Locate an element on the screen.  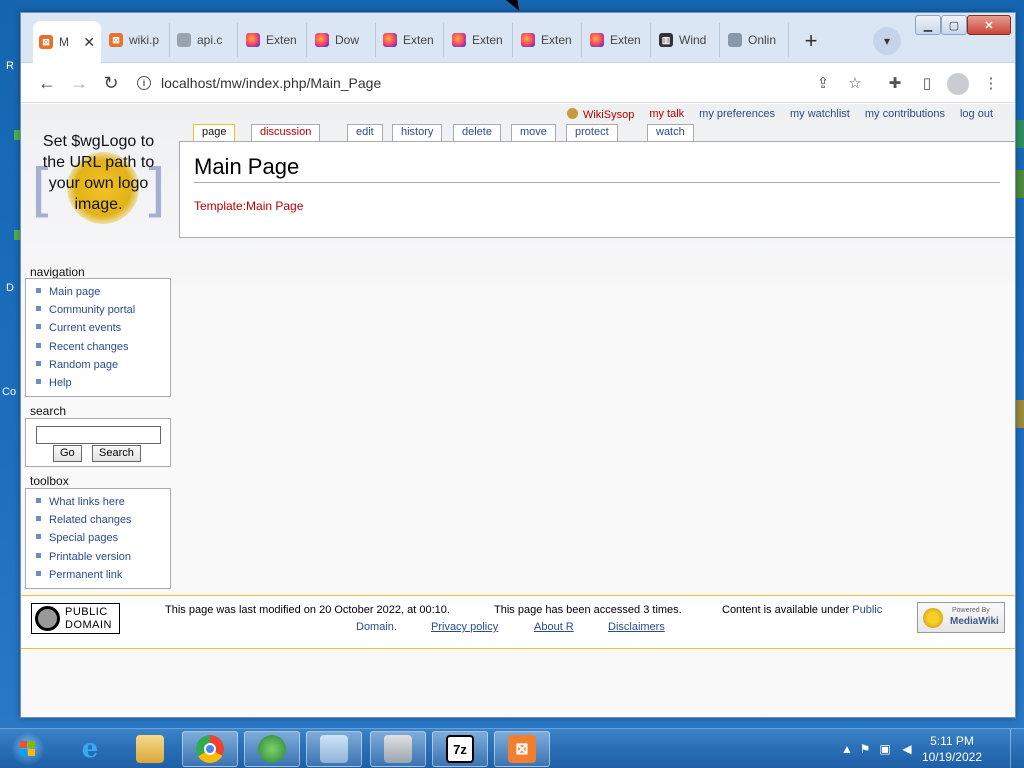
toolbox-item-label: Permanent link is located at coordinates (86, 574).